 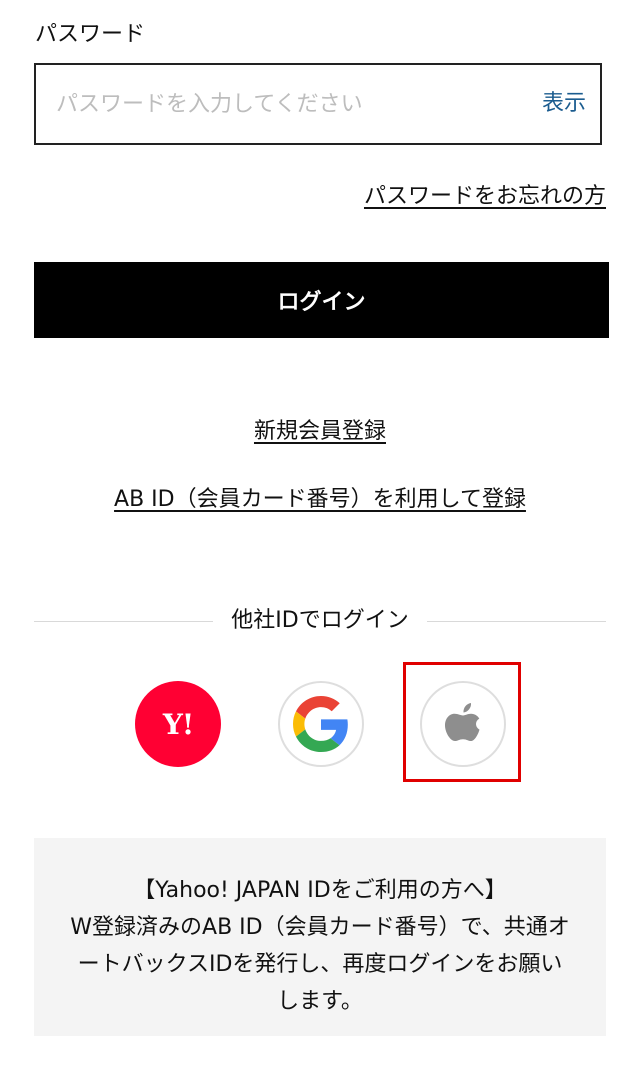 I want to click on abid-register-link: AB ID（会員カード番号）を利用して登録, so click(x=320, y=499).